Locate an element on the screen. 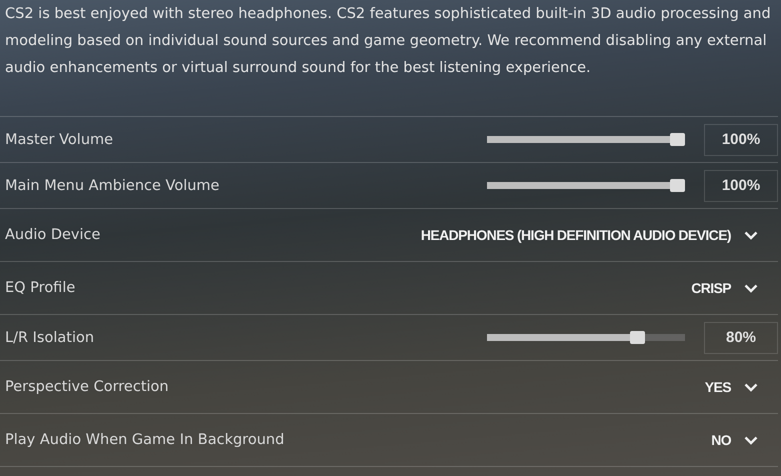 The height and width of the screenshot is (476, 781). setting-label: Perspective Correction is located at coordinates (87, 387).